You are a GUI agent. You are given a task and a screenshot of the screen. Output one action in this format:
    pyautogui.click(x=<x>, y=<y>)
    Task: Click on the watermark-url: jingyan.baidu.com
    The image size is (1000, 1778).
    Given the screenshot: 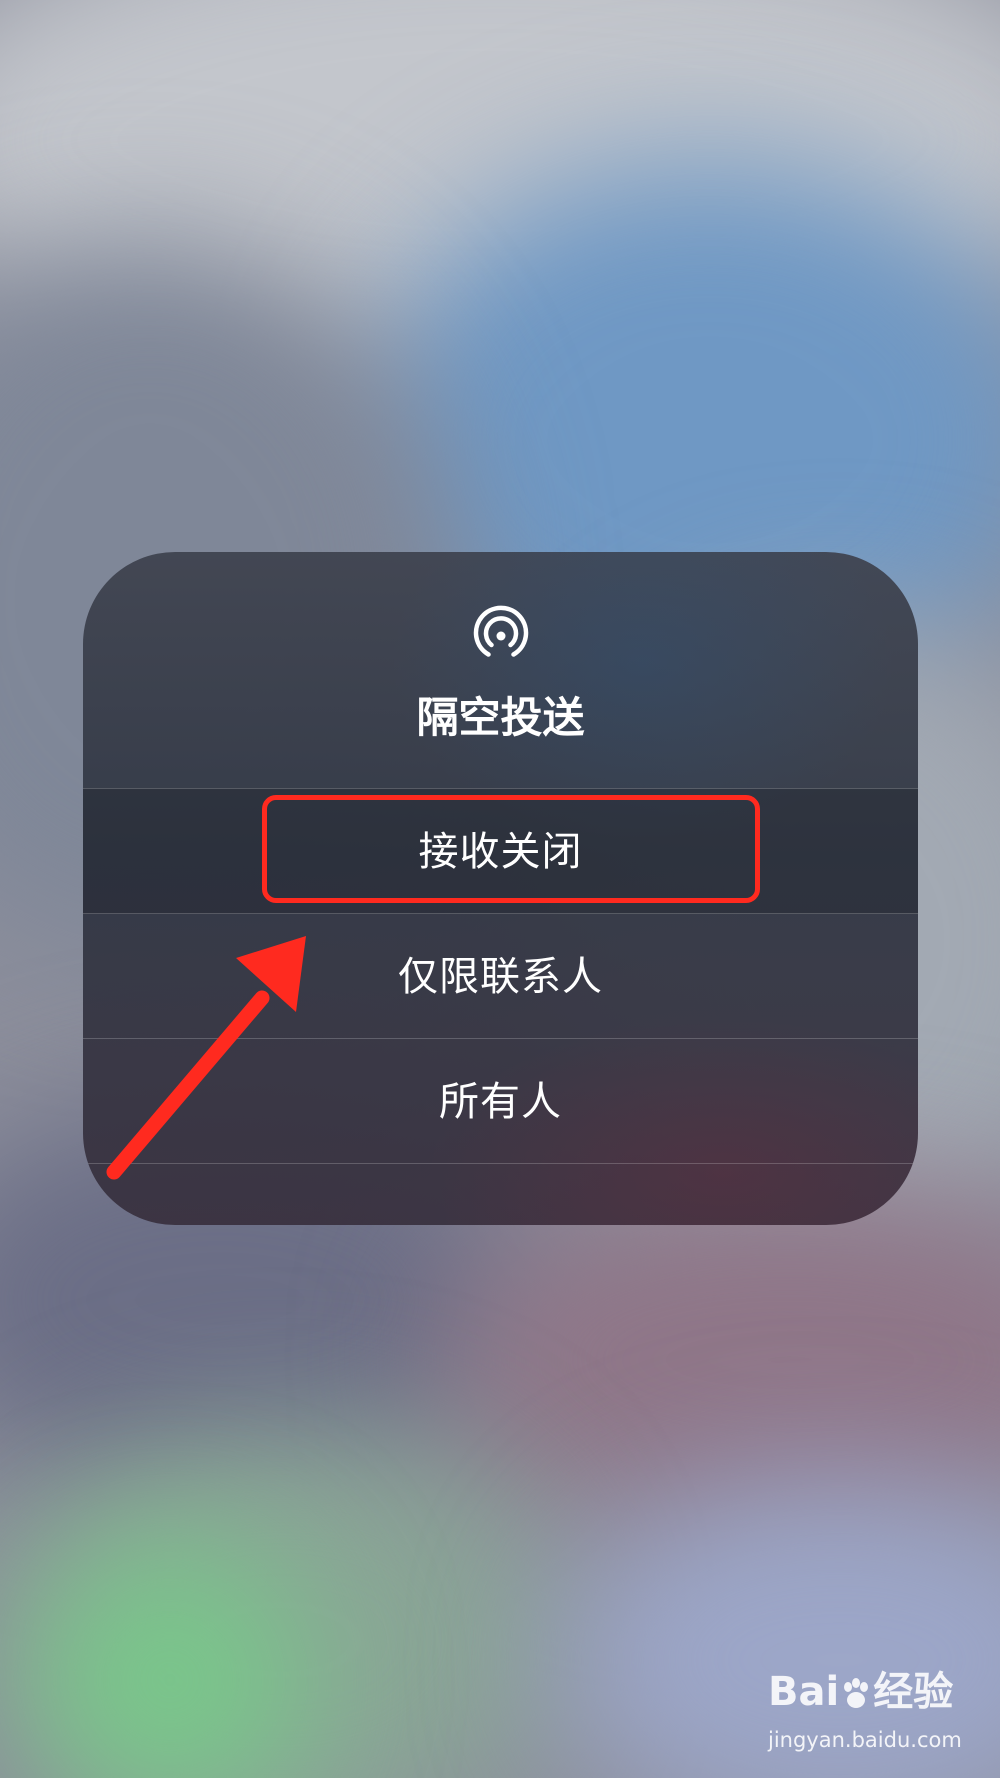 What is the action you would take?
    pyautogui.click(x=865, y=1740)
    